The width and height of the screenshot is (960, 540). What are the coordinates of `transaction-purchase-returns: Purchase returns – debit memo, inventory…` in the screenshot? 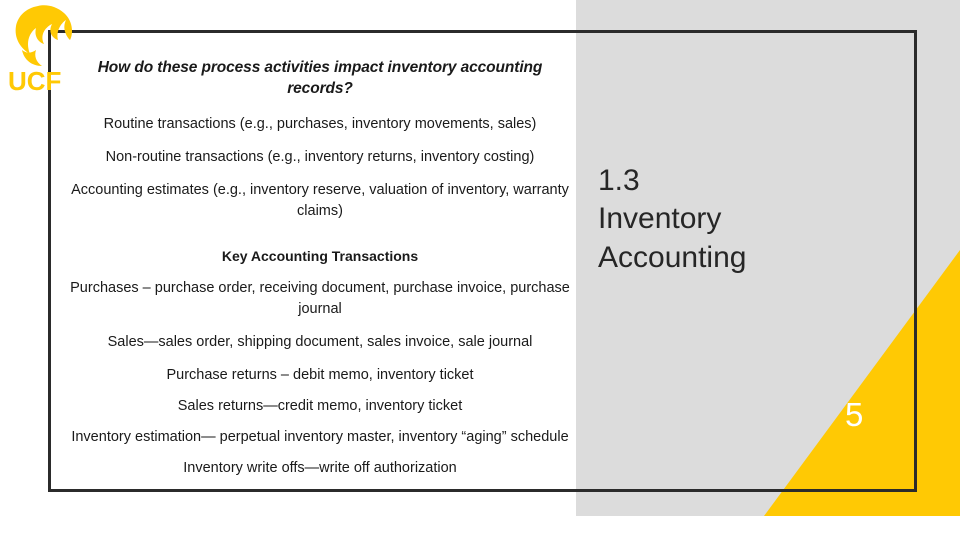 It's located at (320, 374).